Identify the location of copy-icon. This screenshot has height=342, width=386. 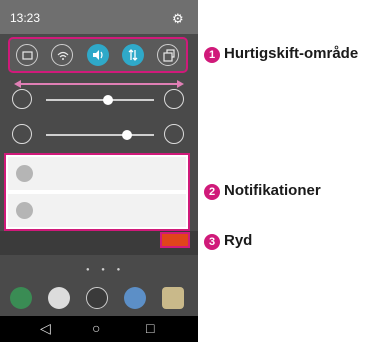
(168, 55).